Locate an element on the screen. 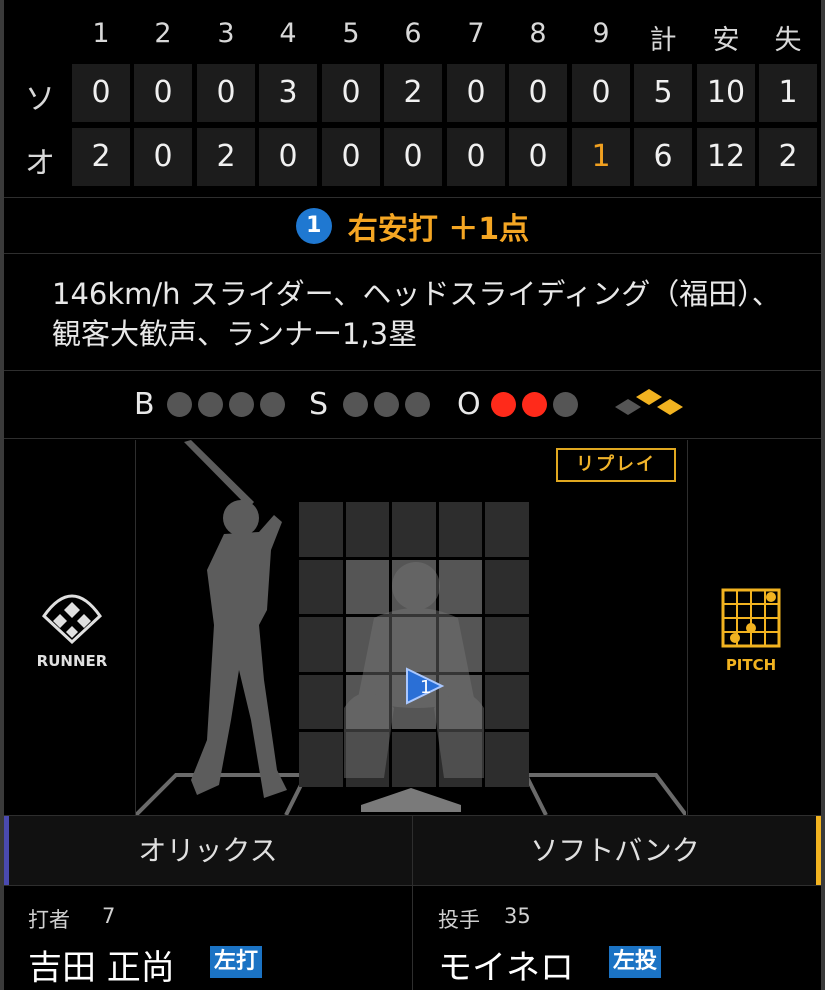 The width and height of the screenshot is (825, 990). play-result: 1 右安打 ＋1点 is located at coordinates (412, 226).